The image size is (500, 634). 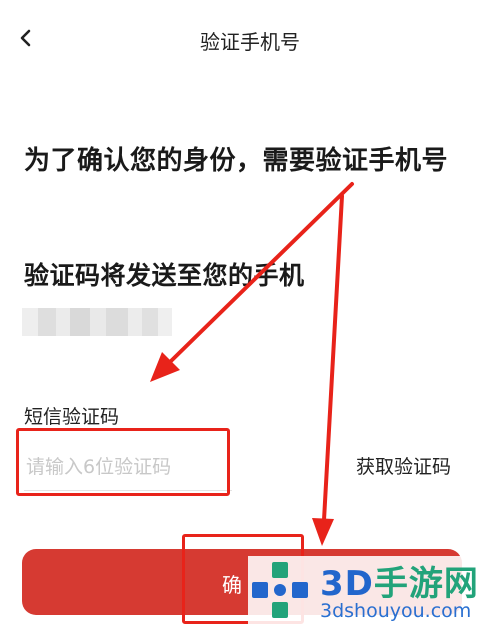 I want to click on watermark-brand-cn: 手游网, so click(x=426, y=584).